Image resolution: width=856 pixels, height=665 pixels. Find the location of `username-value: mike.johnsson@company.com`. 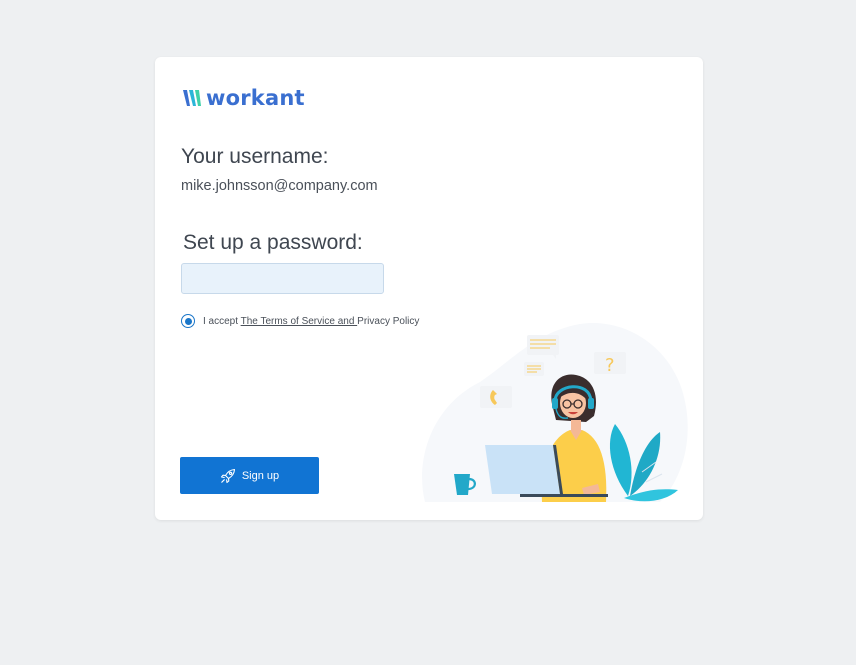

username-value: mike.johnsson@company.com is located at coordinates (279, 186).